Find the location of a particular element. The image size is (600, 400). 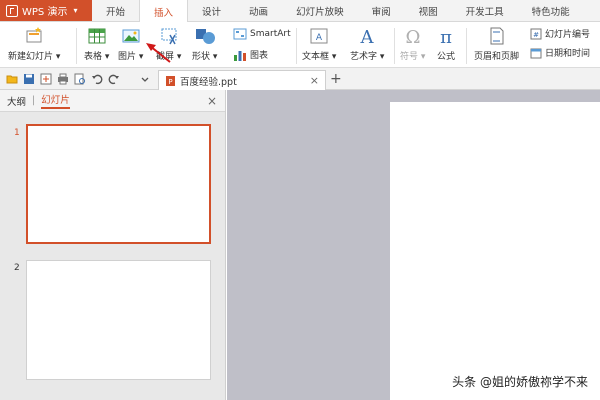

new-slide-button: 新建幻灯片 ▾ is located at coordinates (34, 44).